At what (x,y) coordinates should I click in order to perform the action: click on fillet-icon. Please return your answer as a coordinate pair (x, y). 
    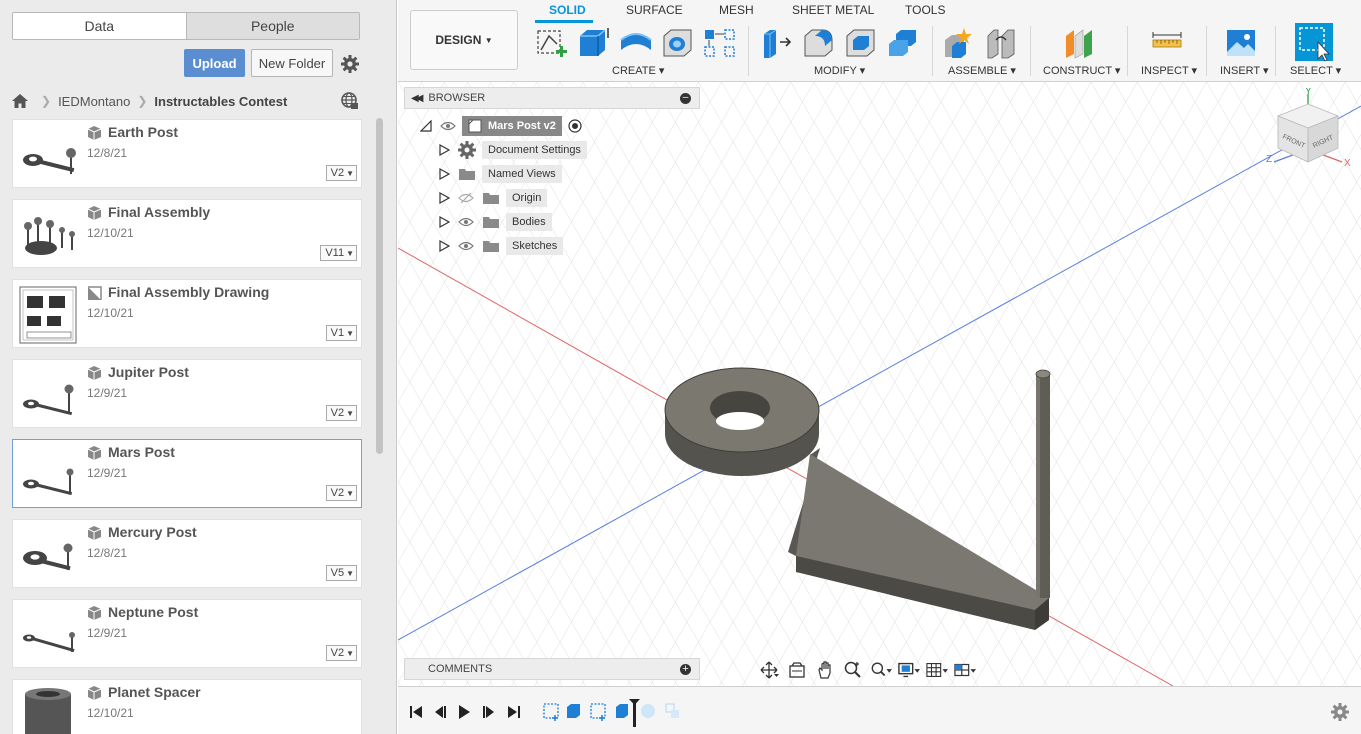
    Looking at the image, I should click on (819, 43).